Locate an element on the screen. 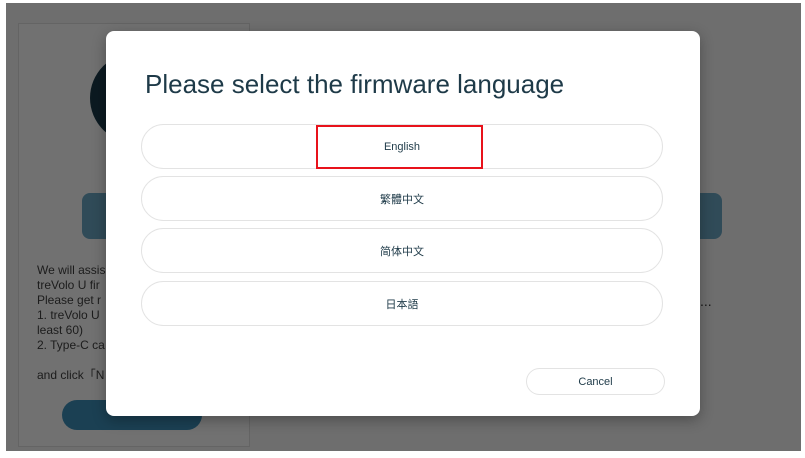  dialog-title: Please select the firmware language is located at coordinates (355, 84).